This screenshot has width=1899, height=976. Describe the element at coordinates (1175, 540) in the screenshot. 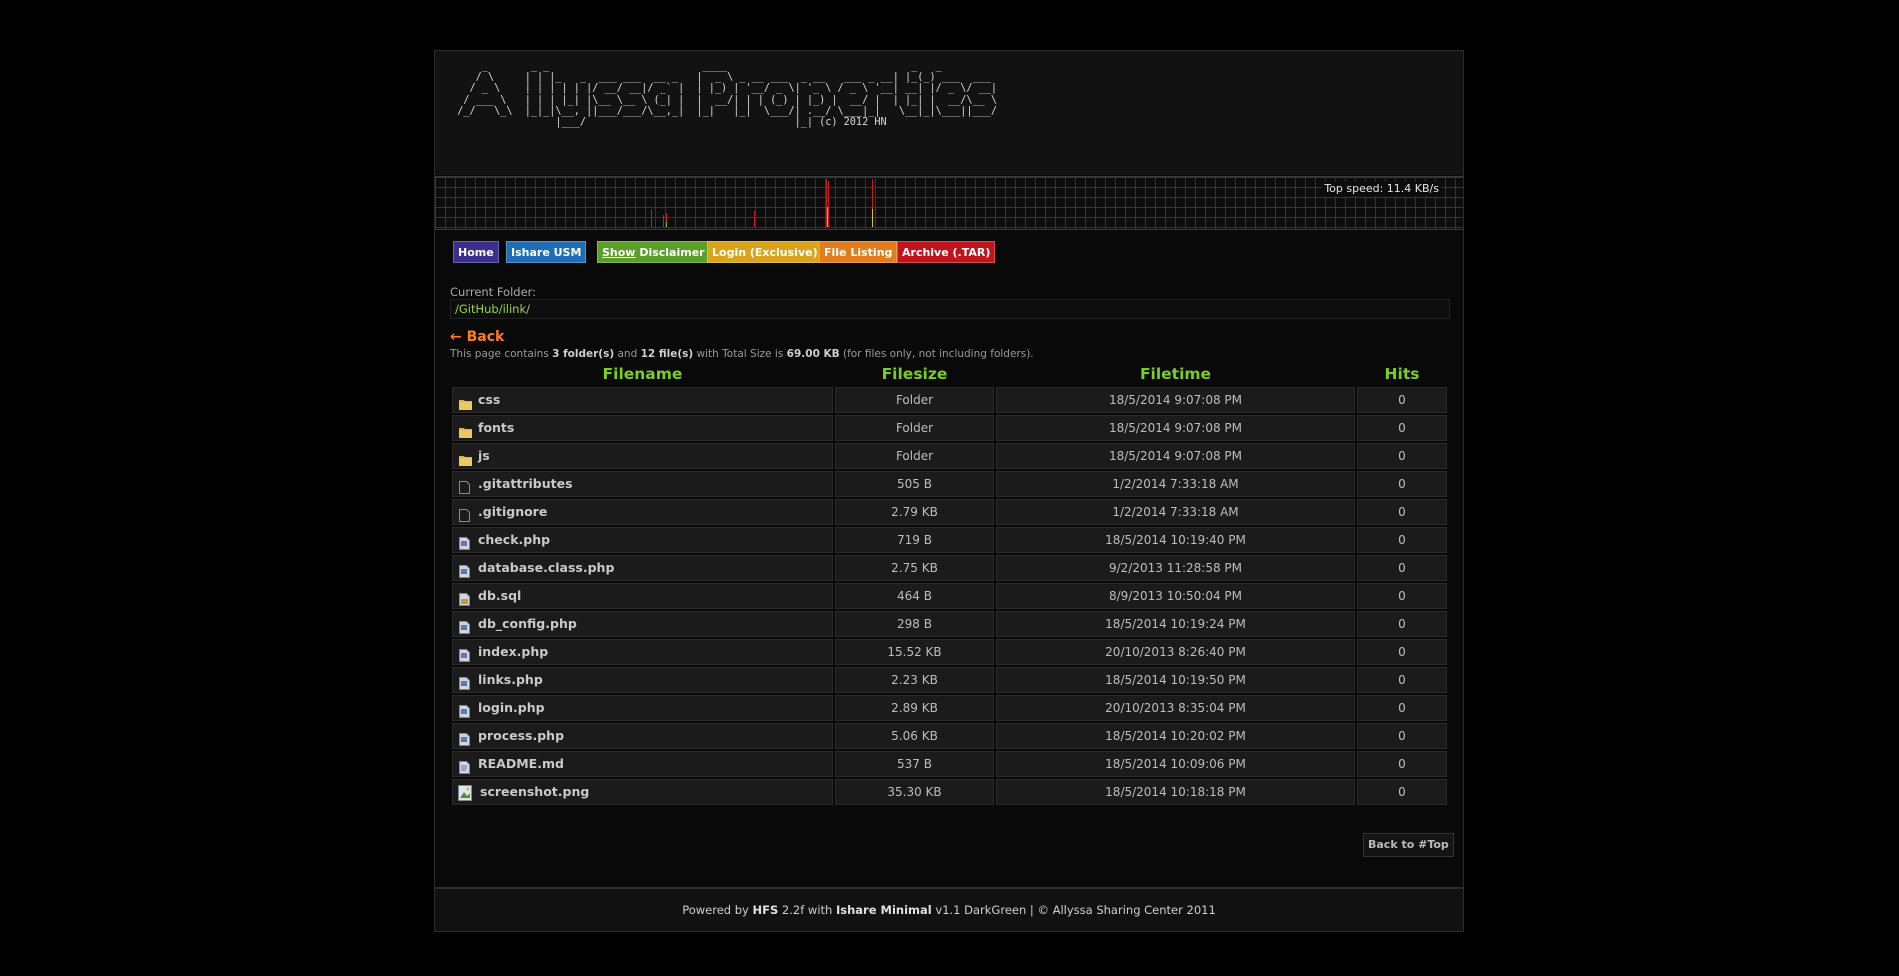

I see `filetime-cell: 18/5/2014 10:19:40 PM` at that location.